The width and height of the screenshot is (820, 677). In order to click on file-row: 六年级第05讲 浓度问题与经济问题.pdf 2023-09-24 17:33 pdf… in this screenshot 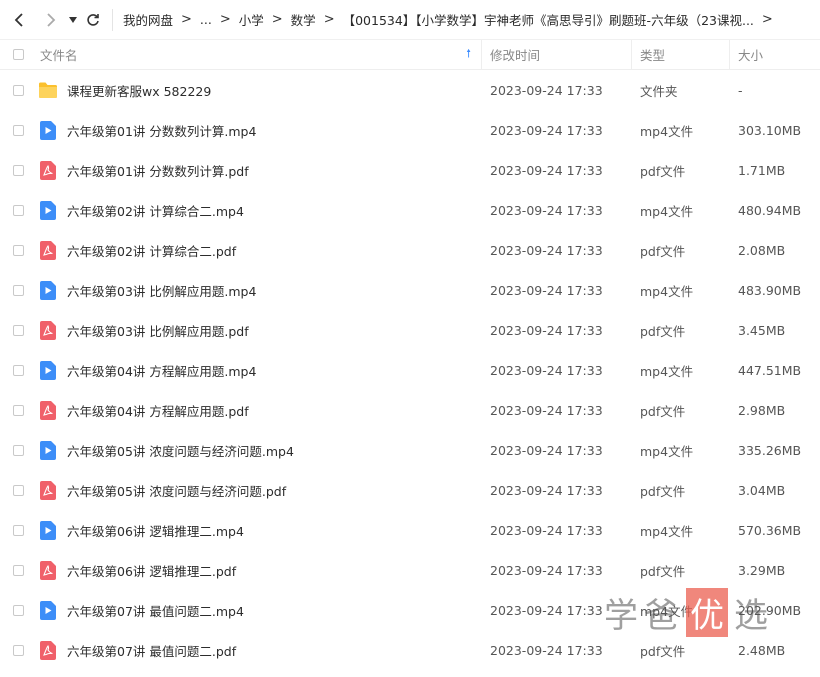, I will do `click(410, 490)`.